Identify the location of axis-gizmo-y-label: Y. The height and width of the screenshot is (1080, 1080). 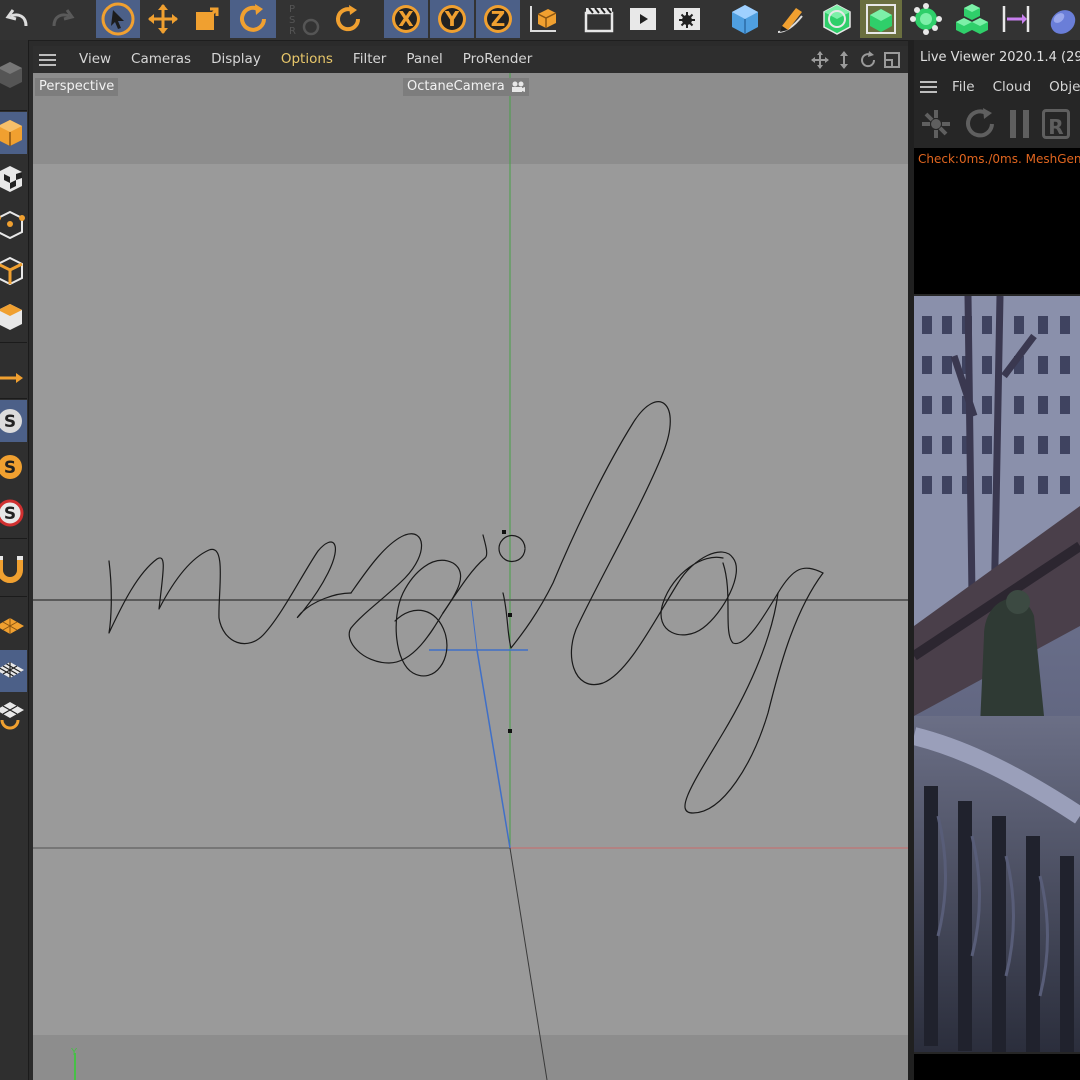
(74, 1052).